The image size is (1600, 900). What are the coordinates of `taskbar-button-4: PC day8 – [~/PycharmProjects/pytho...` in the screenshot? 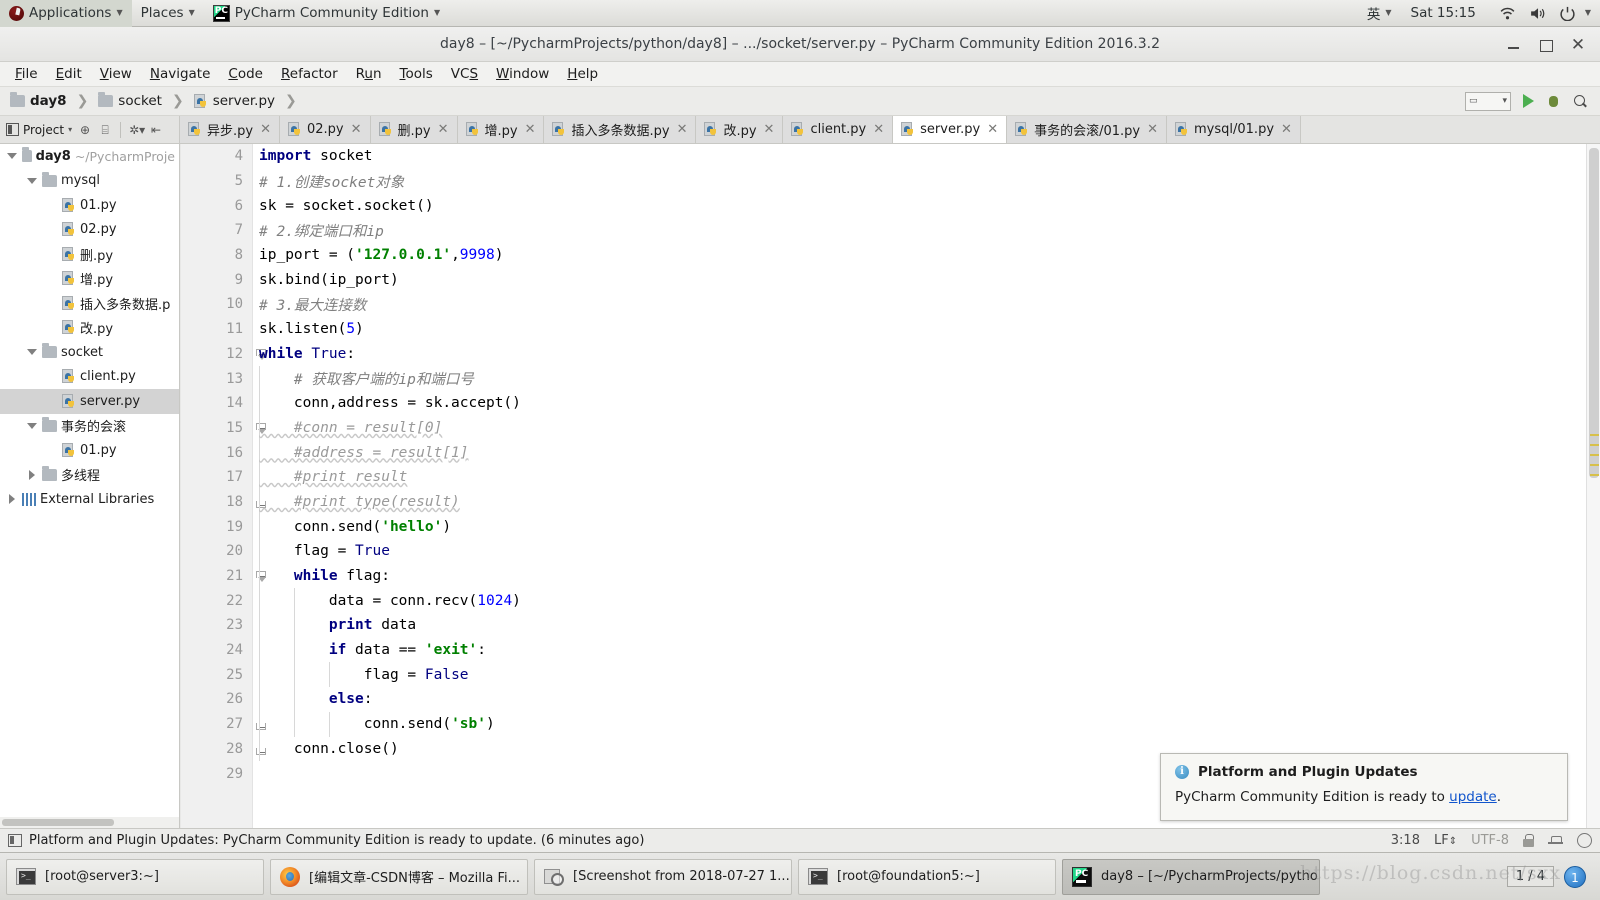 It's located at (1191, 876).